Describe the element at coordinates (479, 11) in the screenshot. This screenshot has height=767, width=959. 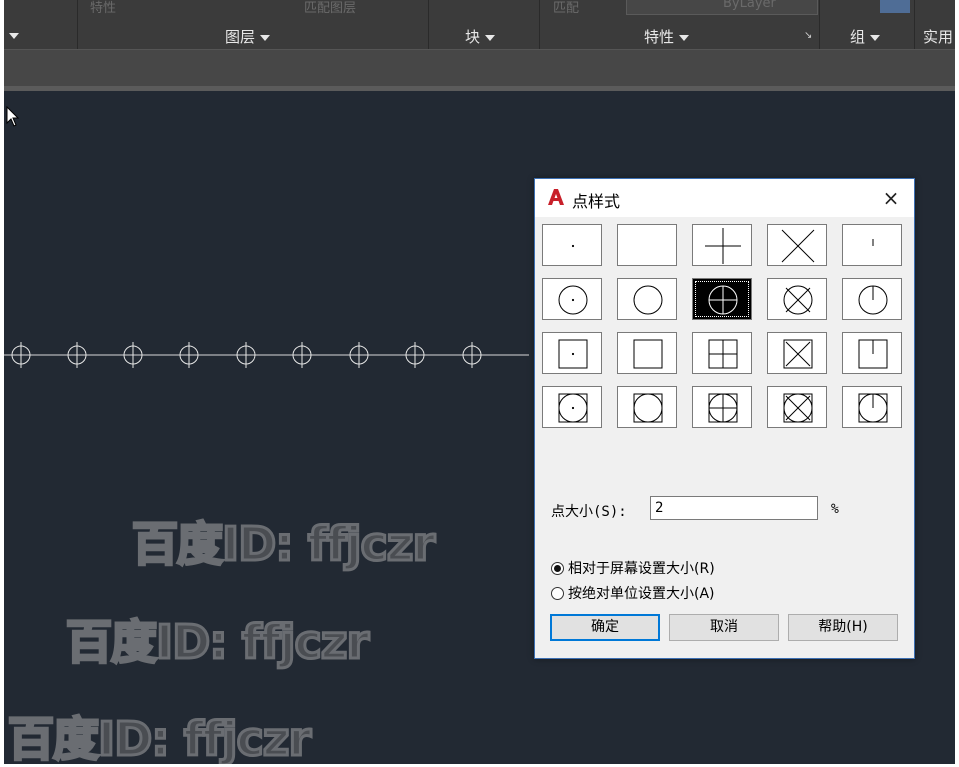
I see `ribbon-tools-row: 特性 匹配图层 匹配 ByLayer` at that location.